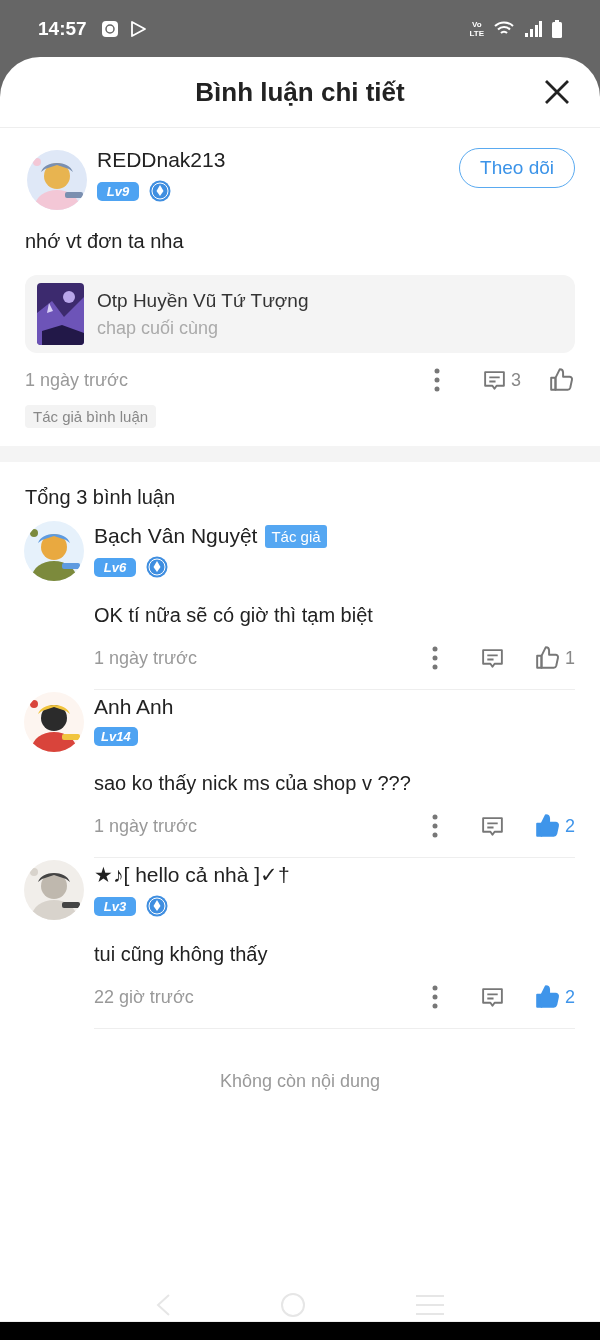  I want to click on comment-text: nhớ vt đơn ta nha, so click(105, 241).